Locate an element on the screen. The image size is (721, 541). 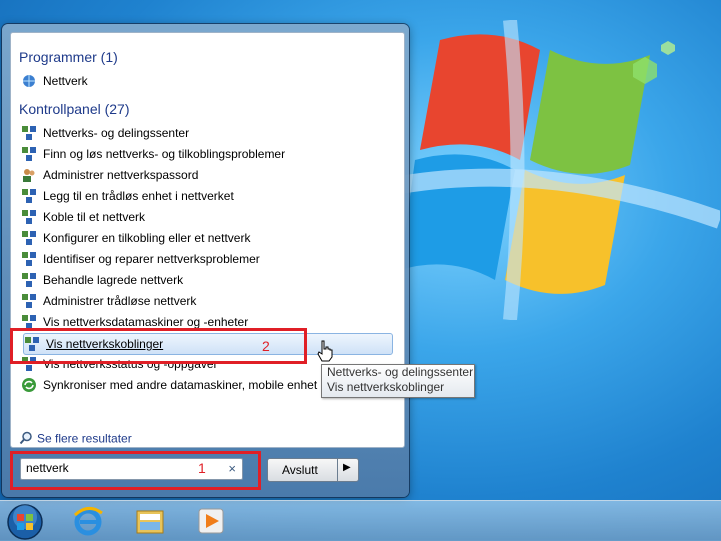
shutdown-options-arrow-icon: ▶ is located at coordinates (347, 467).